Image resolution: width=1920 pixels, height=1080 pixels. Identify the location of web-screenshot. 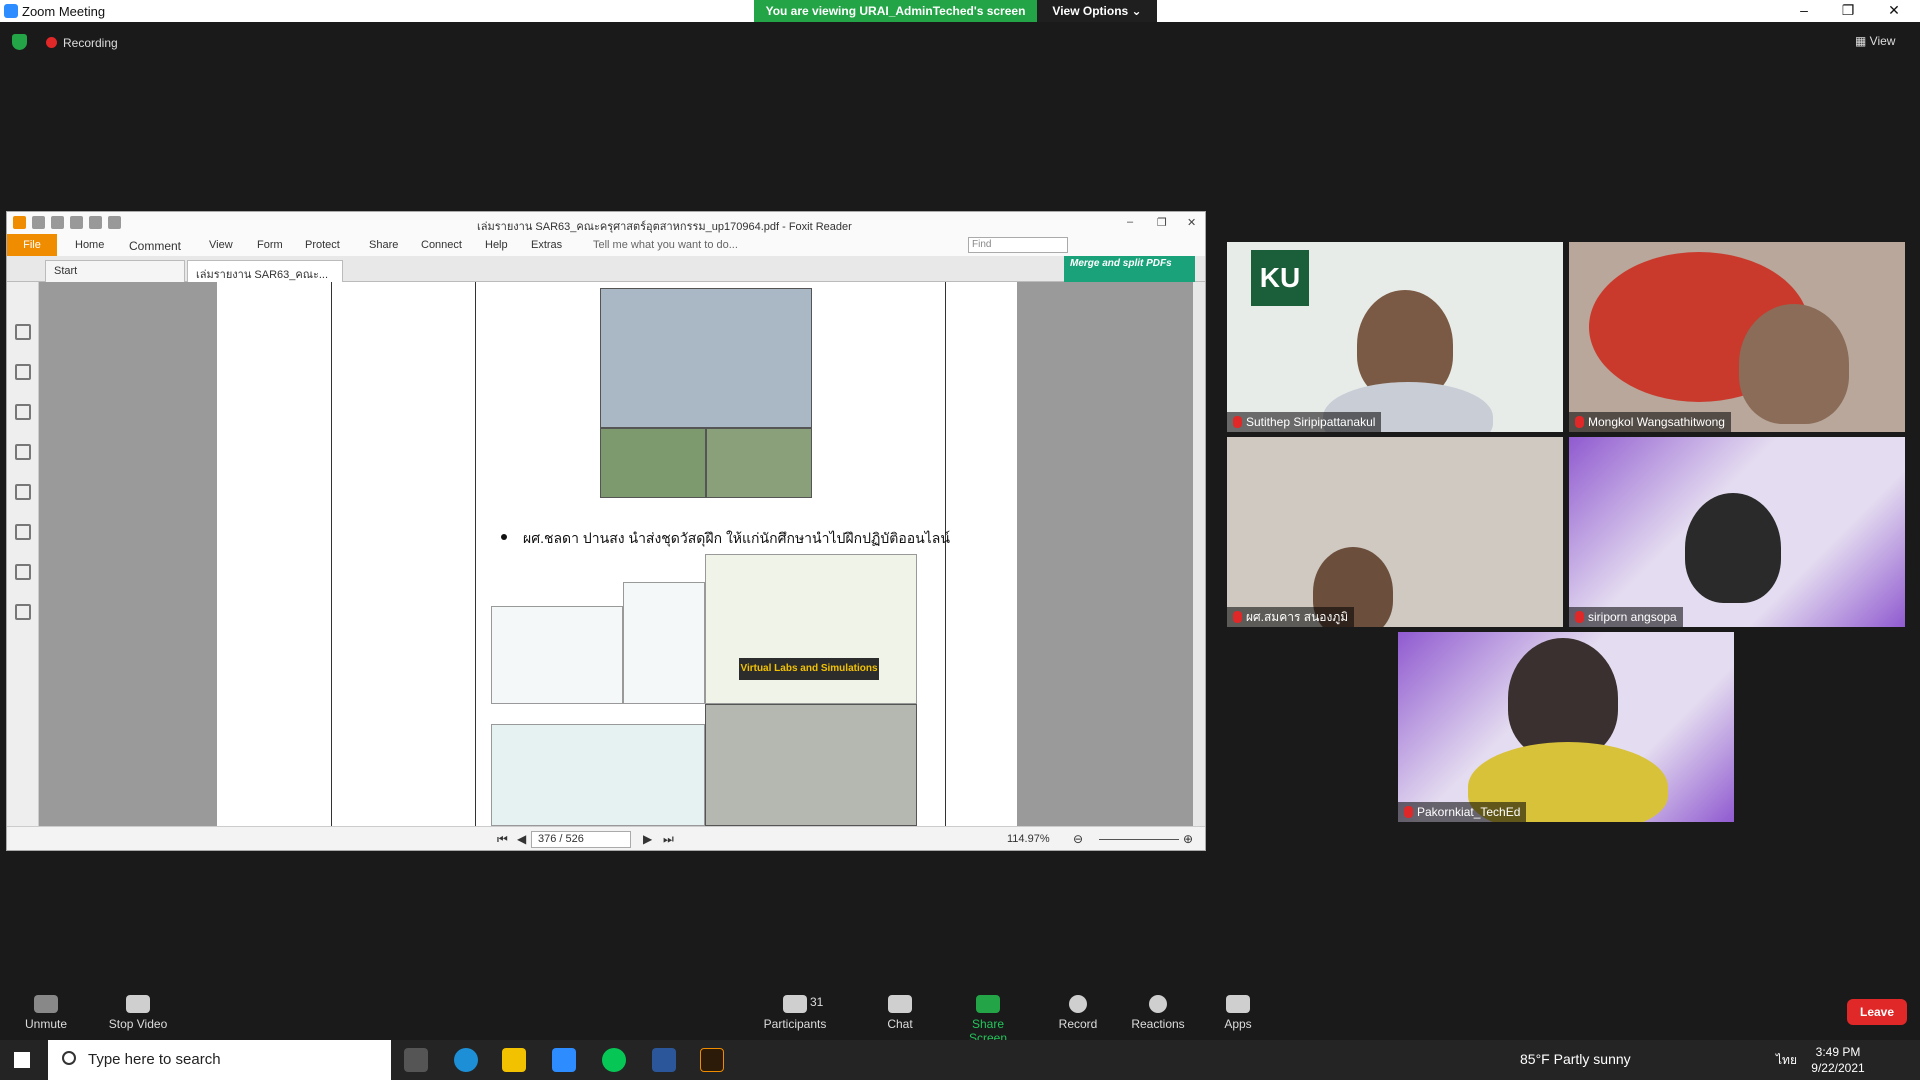
(664, 643).